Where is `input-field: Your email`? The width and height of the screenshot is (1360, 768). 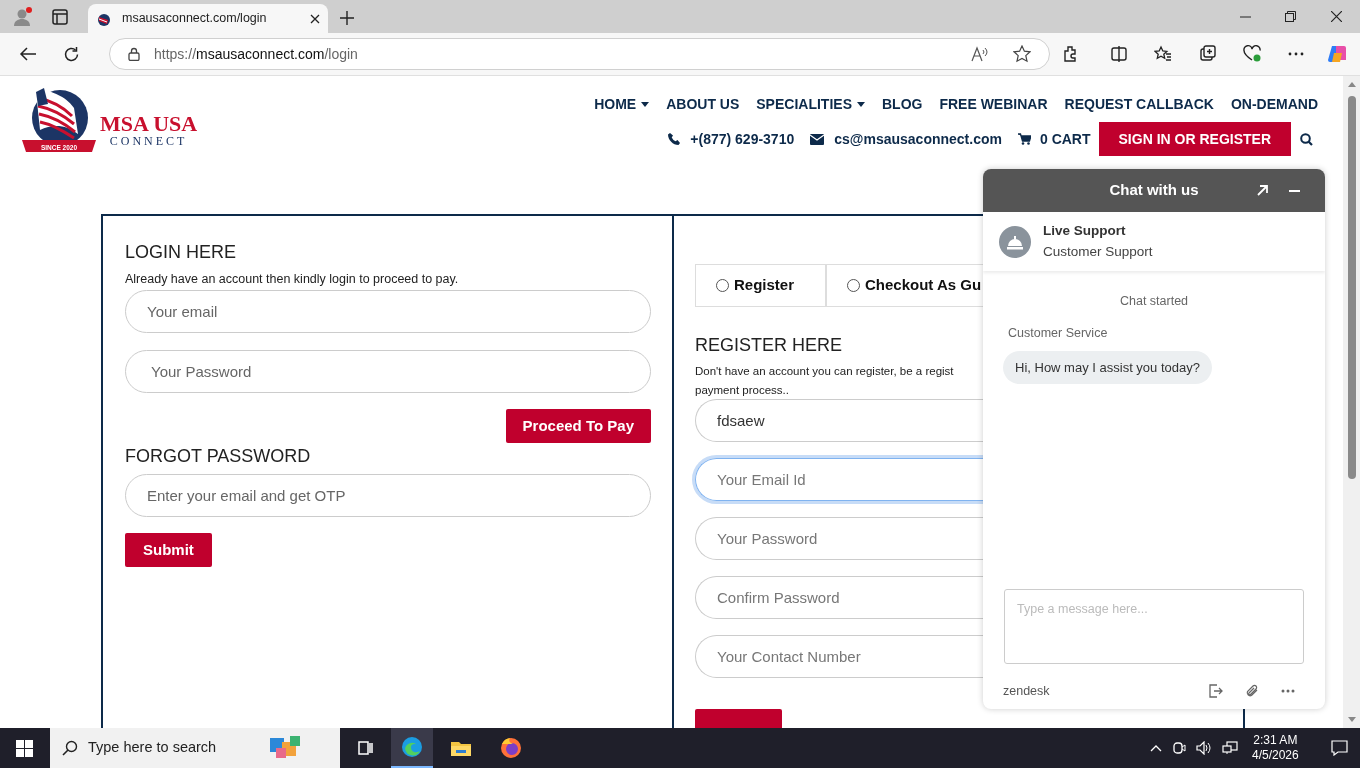
input-field: Your email is located at coordinates (388, 311).